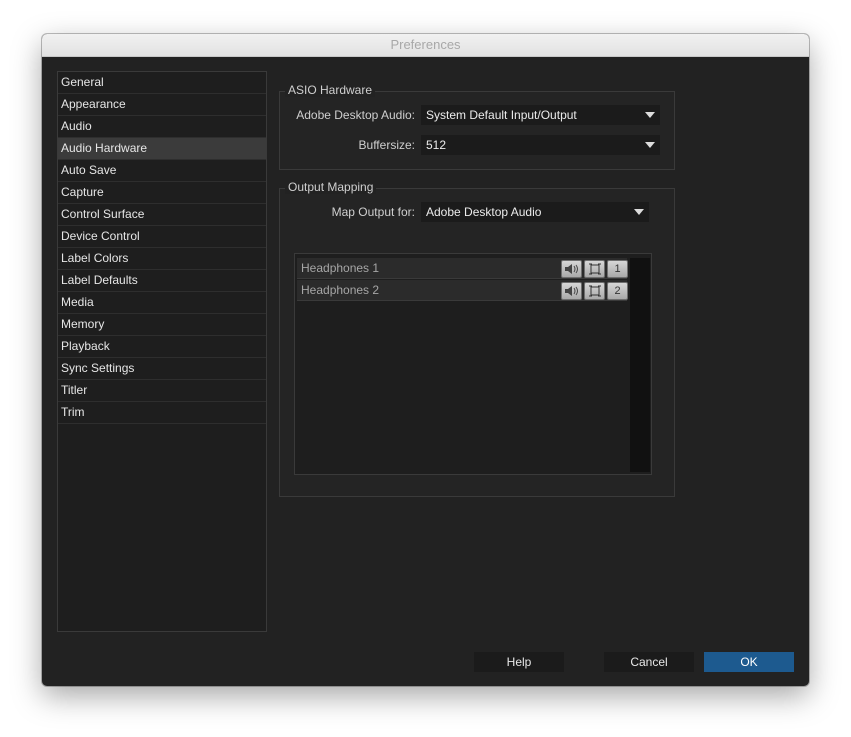  Describe the element at coordinates (162, 193) in the screenshot. I see `sidebar-item-capture: Capture` at that location.